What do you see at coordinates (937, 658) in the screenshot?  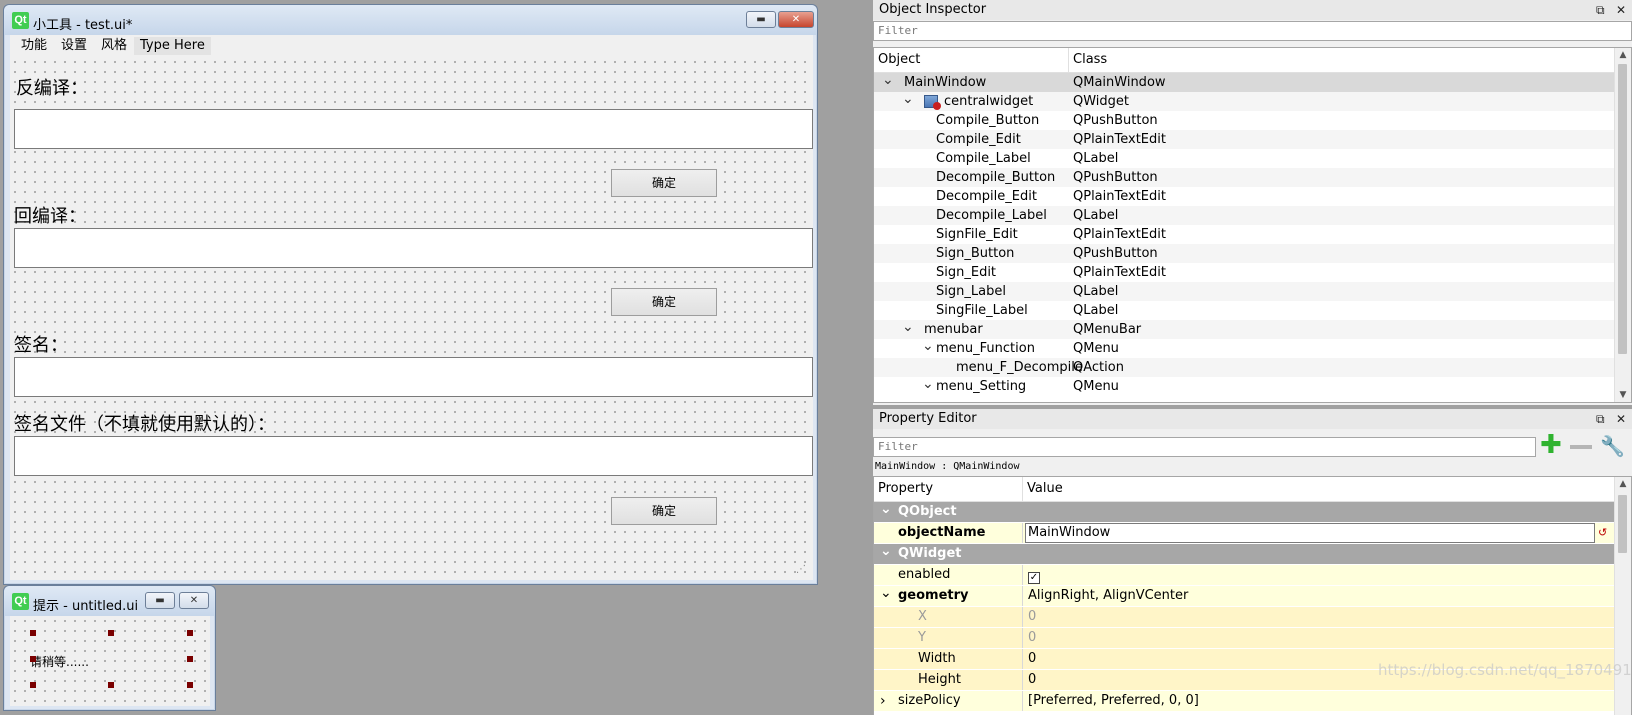 I see `property-name: Width` at bounding box center [937, 658].